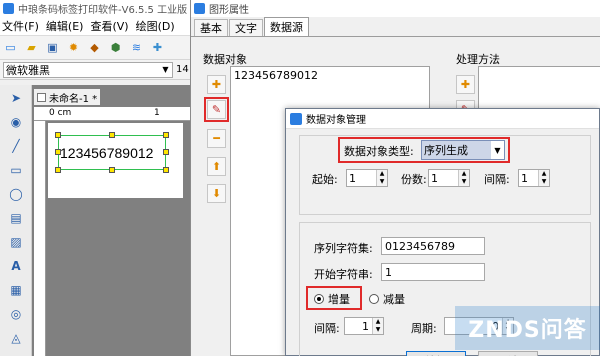  What do you see at coordinates (115, 47) in the screenshot?
I see `cube-icon: ⬢` at bounding box center [115, 47].